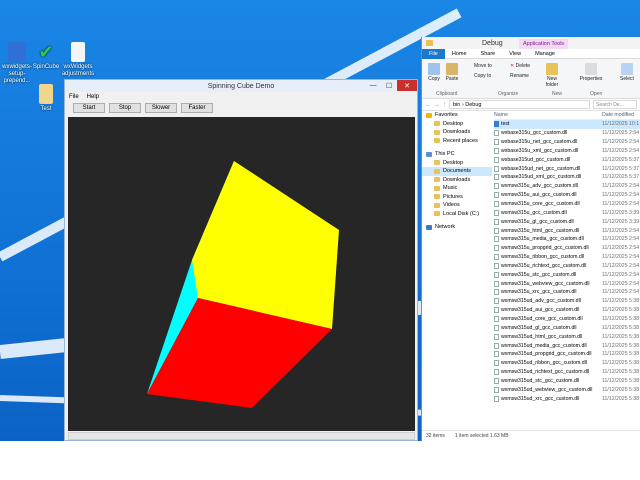  I want to click on file-name-cell: wxmsw315ud_stc_gcc_custom.dll, so click(548, 380).